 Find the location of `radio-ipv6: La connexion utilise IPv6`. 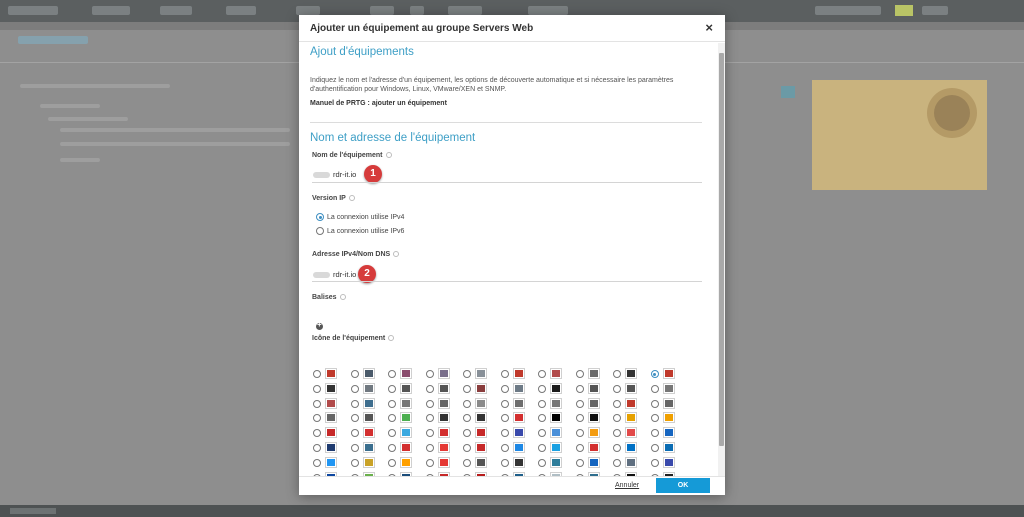

radio-ipv6: La connexion utilise IPv6 is located at coordinates (360, 231).